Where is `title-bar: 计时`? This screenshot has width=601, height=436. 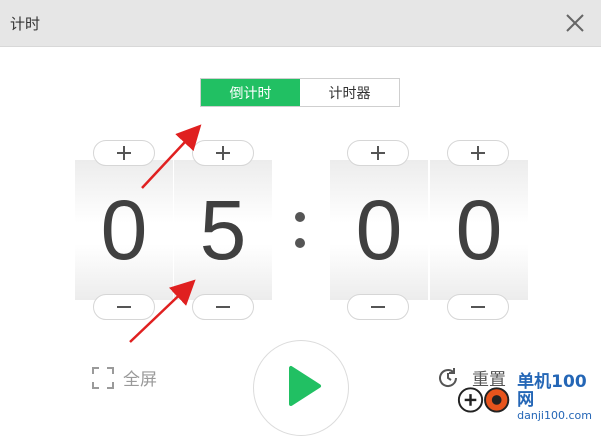 title-bar: 计时 is located at coordinates (300, 23).